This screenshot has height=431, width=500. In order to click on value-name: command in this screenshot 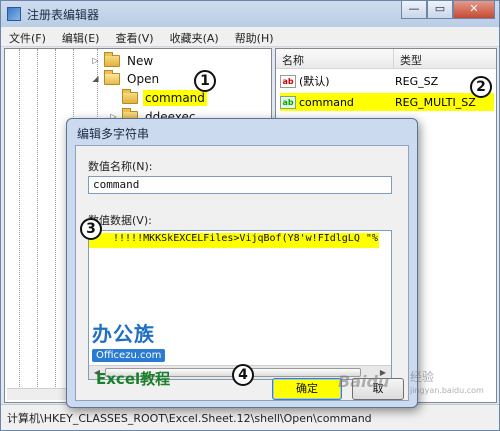, I will do `click(326, 102)`.